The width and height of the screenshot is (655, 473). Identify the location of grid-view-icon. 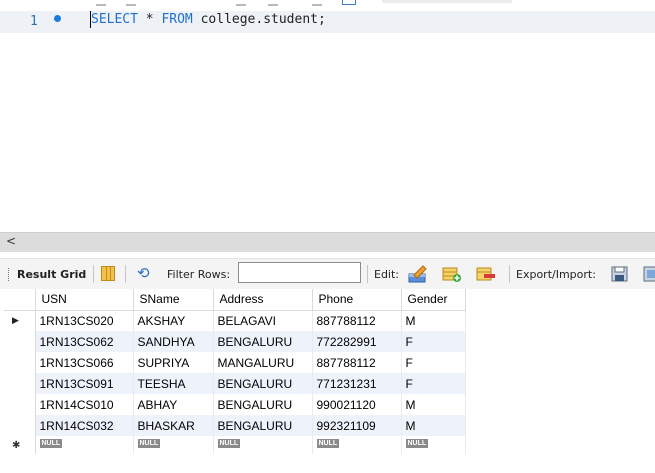
(108, 273).